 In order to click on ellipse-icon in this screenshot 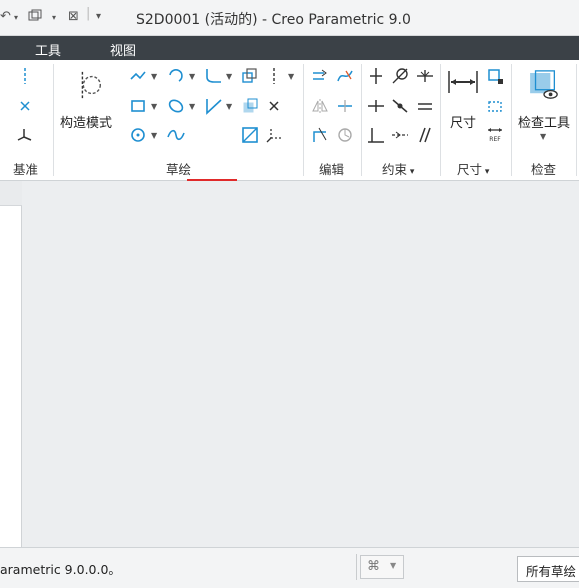, I will do `click(176, 106)`.